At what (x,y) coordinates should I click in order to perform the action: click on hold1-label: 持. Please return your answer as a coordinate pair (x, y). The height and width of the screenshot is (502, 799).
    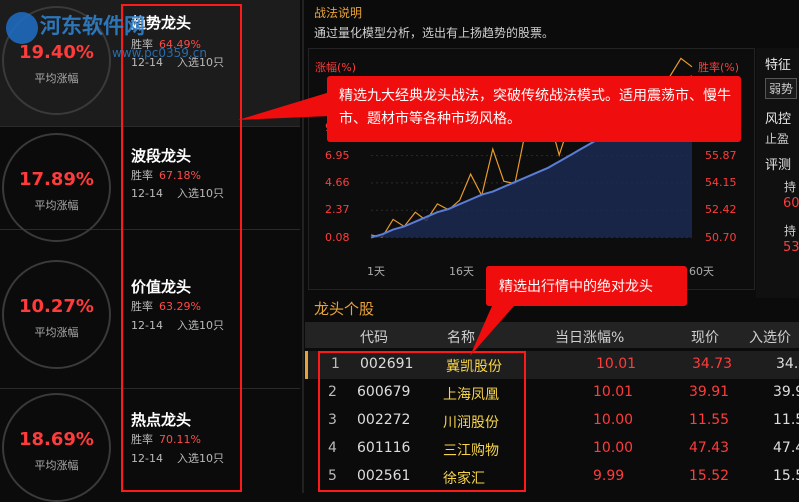
    Looking at the image, I should click on (790, 187).